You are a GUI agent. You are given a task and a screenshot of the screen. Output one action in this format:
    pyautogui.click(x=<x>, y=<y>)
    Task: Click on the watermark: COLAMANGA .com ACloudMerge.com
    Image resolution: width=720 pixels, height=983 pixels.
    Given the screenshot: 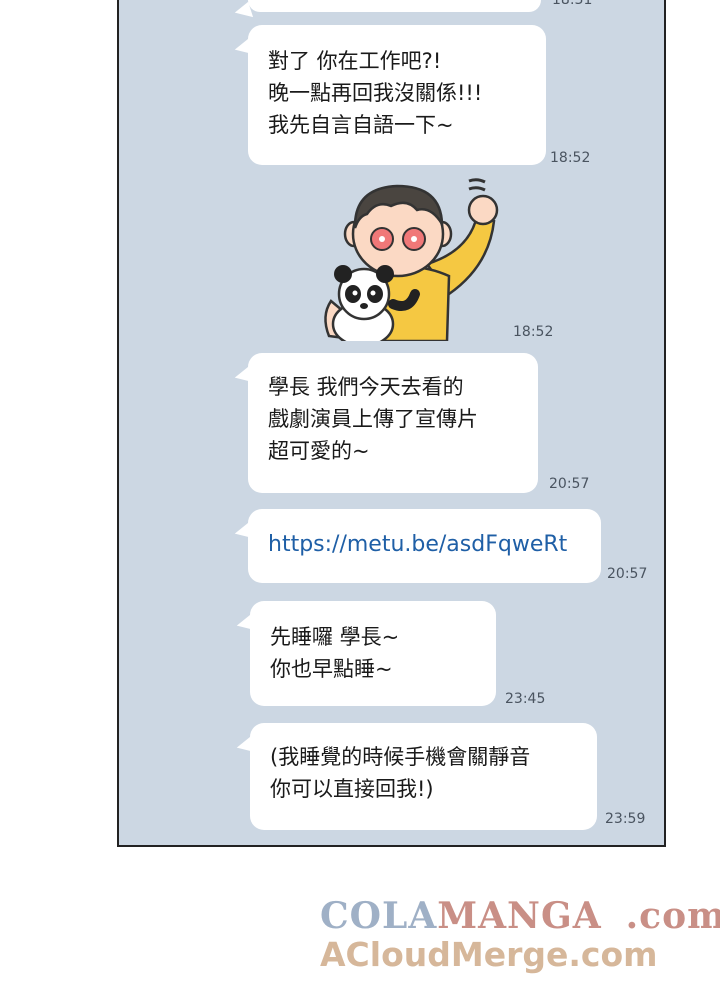 What is the action you would take?
    pyautogui.click(x=520, y=934)
    